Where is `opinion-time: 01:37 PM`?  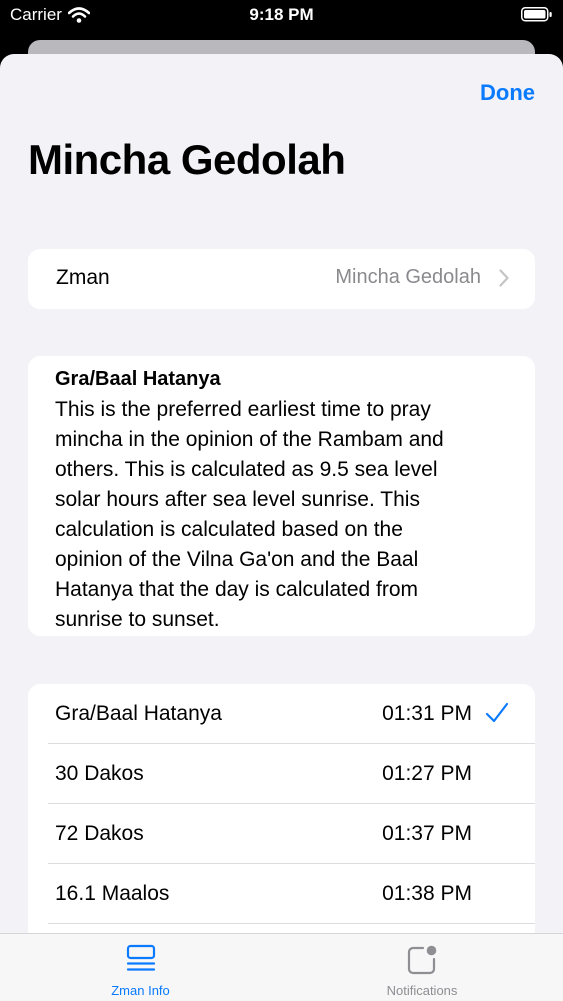
opinion-time: 01:37 PM is located at coordinates (427, 833).